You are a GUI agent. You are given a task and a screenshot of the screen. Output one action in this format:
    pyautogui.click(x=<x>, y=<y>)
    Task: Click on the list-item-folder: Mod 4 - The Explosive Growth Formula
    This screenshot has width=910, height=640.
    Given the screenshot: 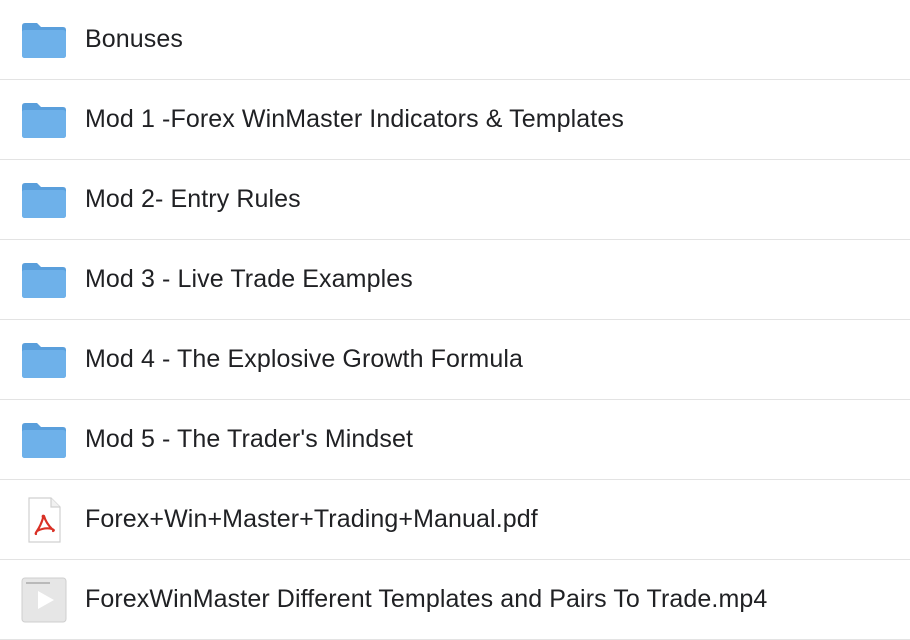 What is the action you would take?
    pyautogui.click(x=455, y=360)
    